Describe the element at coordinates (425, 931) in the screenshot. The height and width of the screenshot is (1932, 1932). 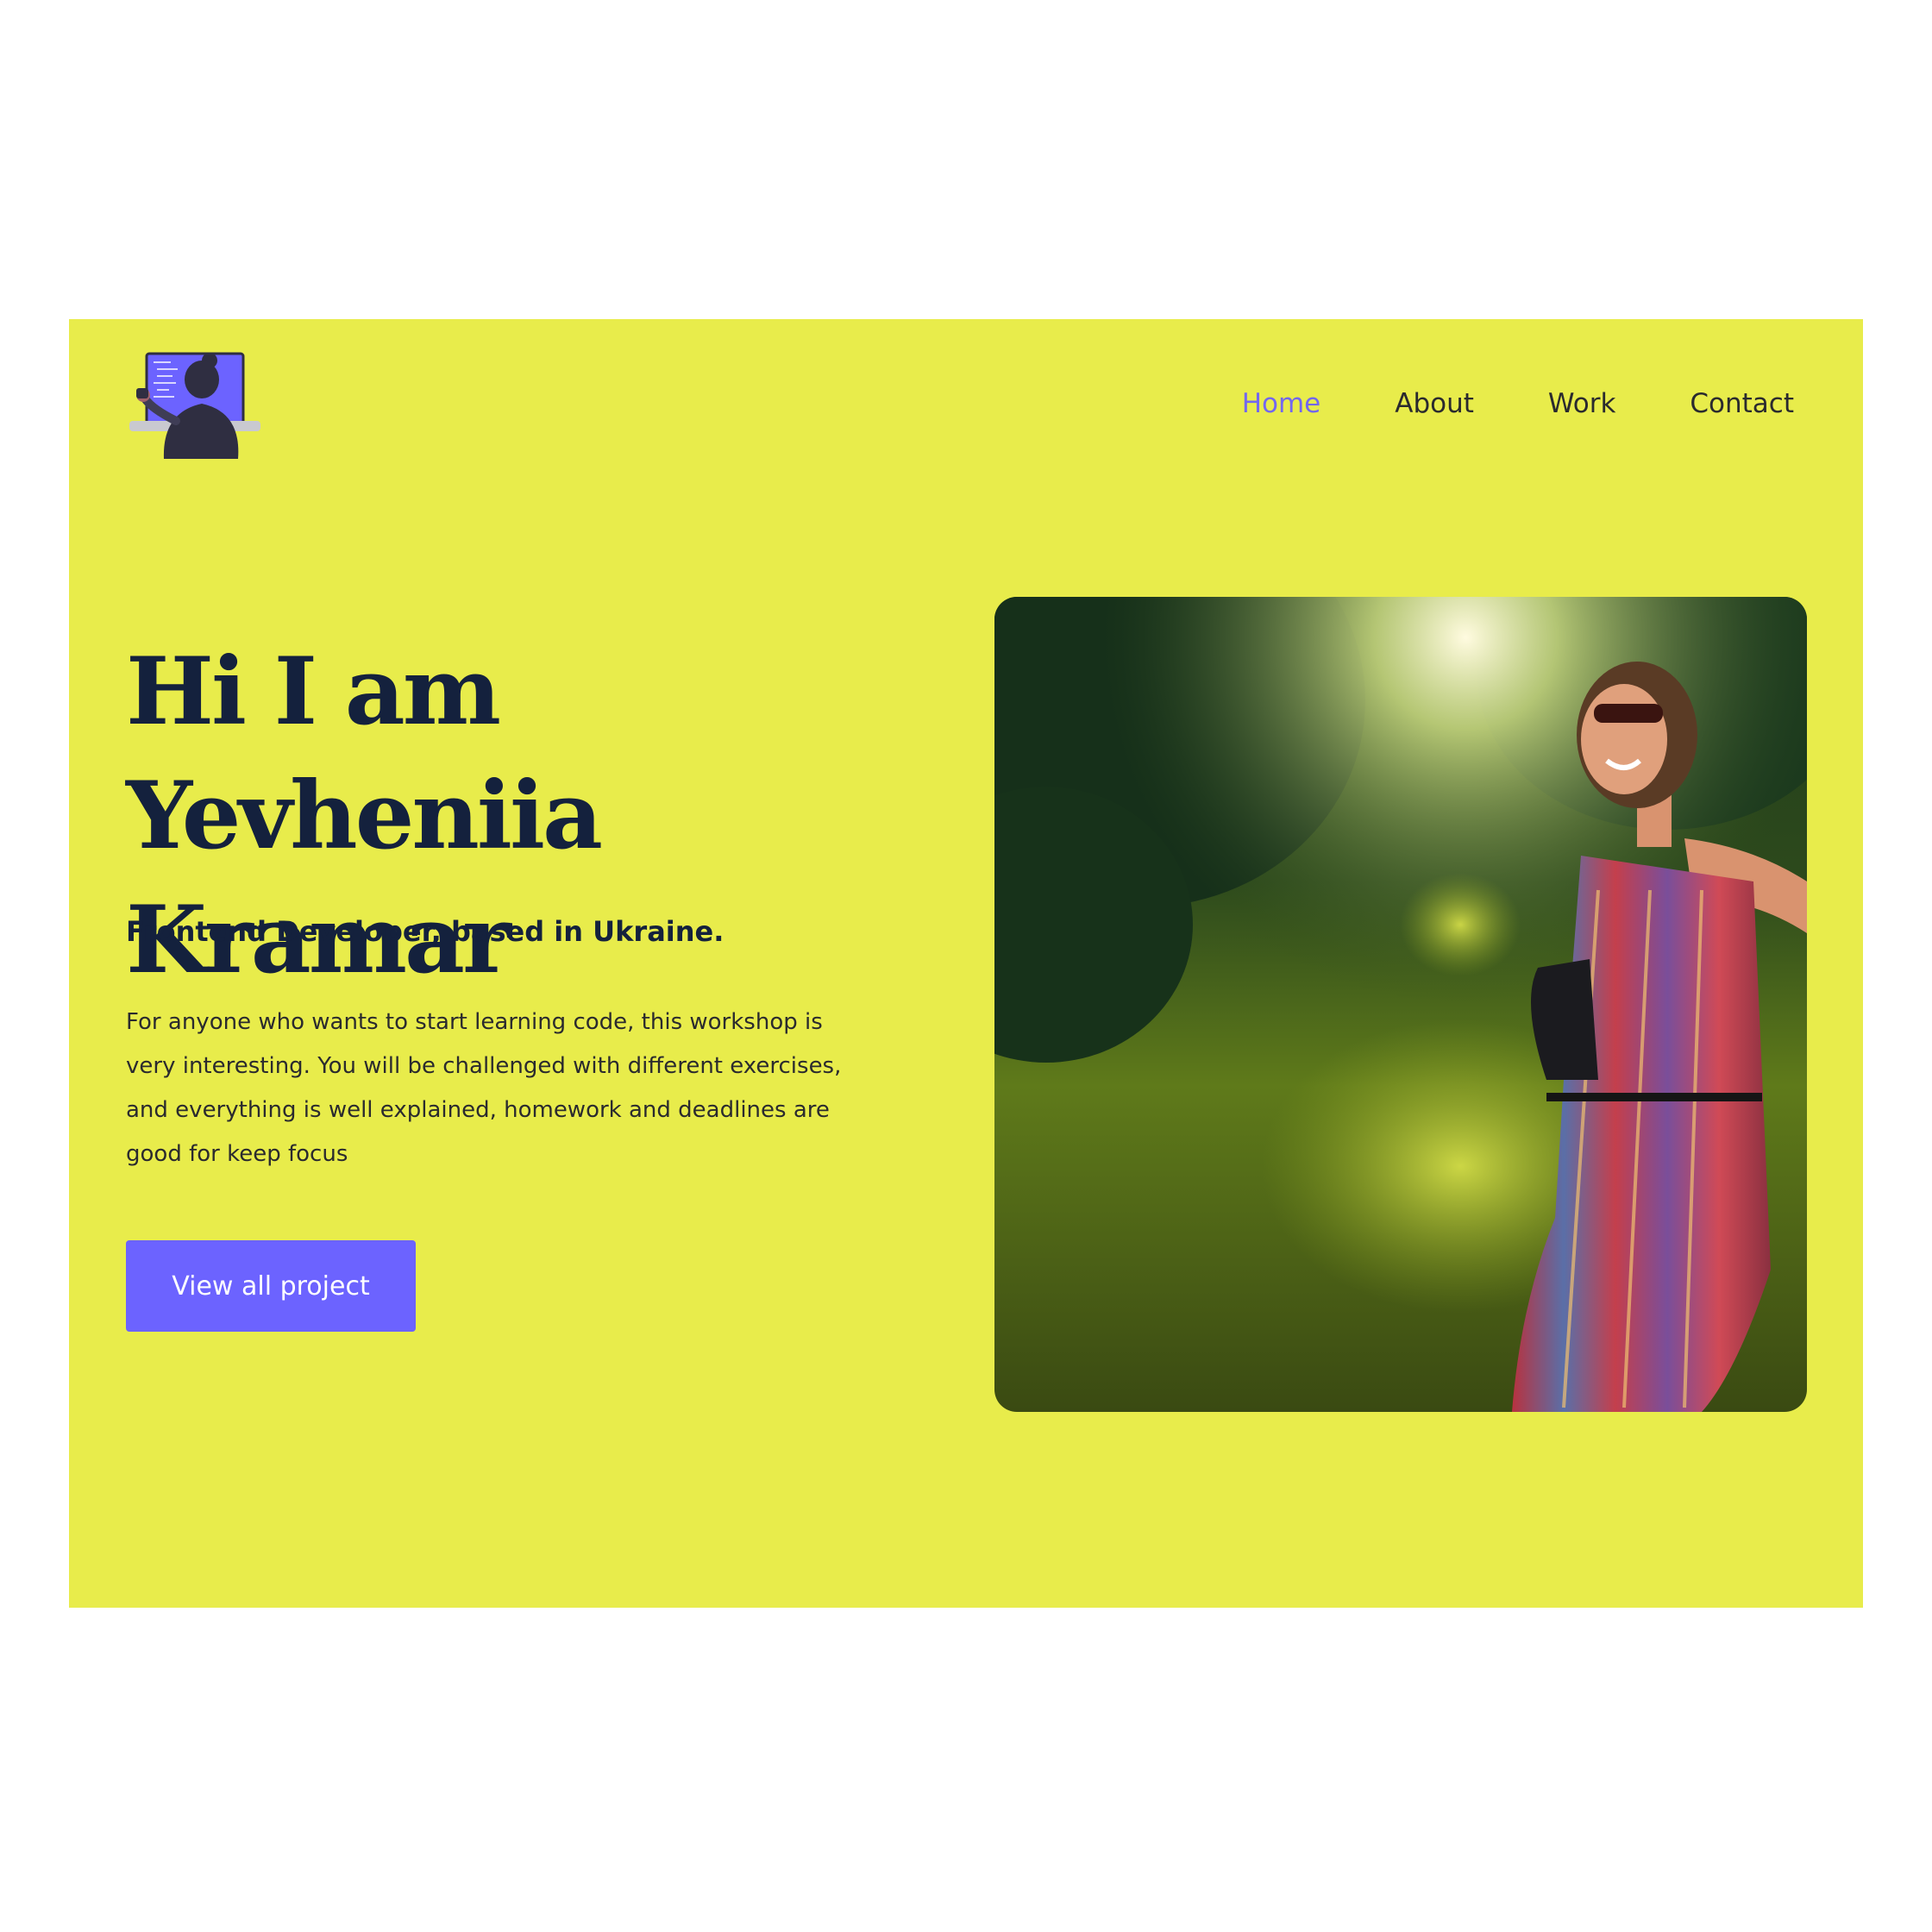
I see `hero-subtitle: Frontend Developer, based in Ukraine.` at that location.